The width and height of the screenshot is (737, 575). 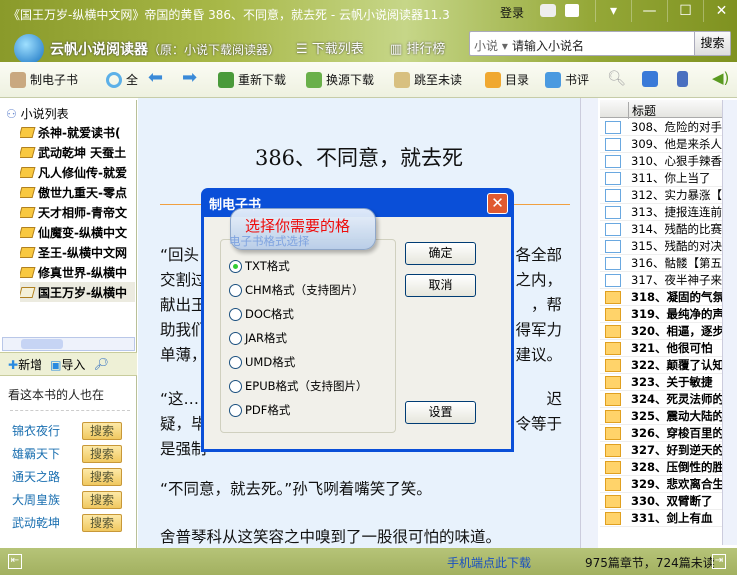 I want to click on speaker-icon: ◀), so click(x=720, y=78).